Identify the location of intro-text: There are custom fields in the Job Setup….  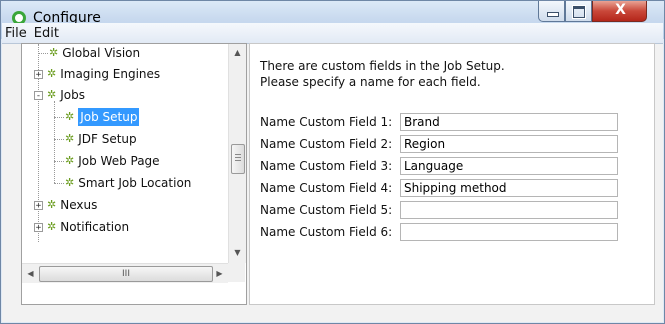
(382, 74).